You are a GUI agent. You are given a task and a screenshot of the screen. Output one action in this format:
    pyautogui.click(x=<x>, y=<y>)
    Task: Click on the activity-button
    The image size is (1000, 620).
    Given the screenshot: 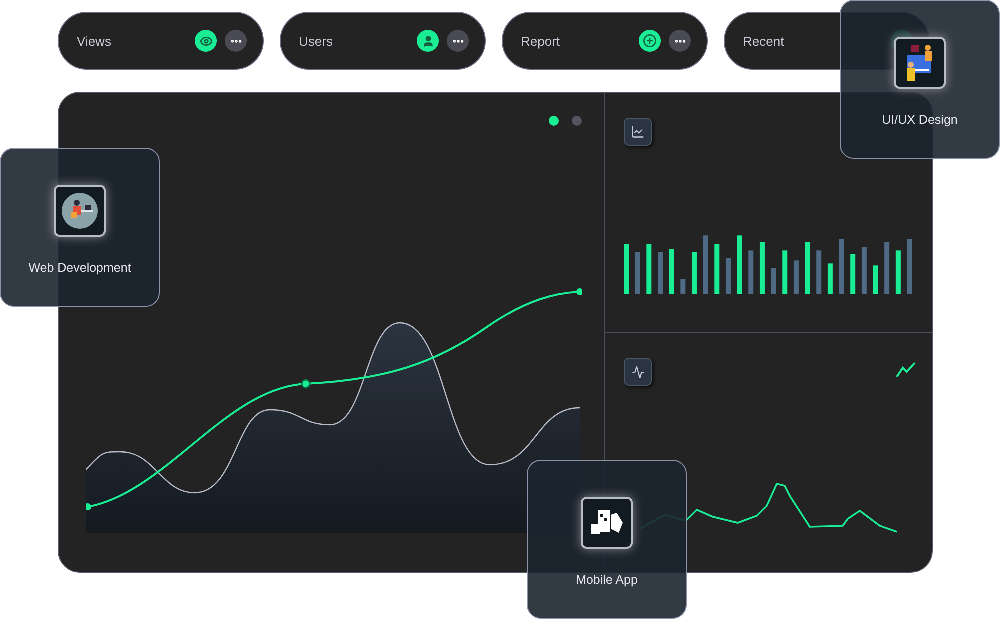 What is the action you would take?
    pyautogui.click(x=638, y=372)
    